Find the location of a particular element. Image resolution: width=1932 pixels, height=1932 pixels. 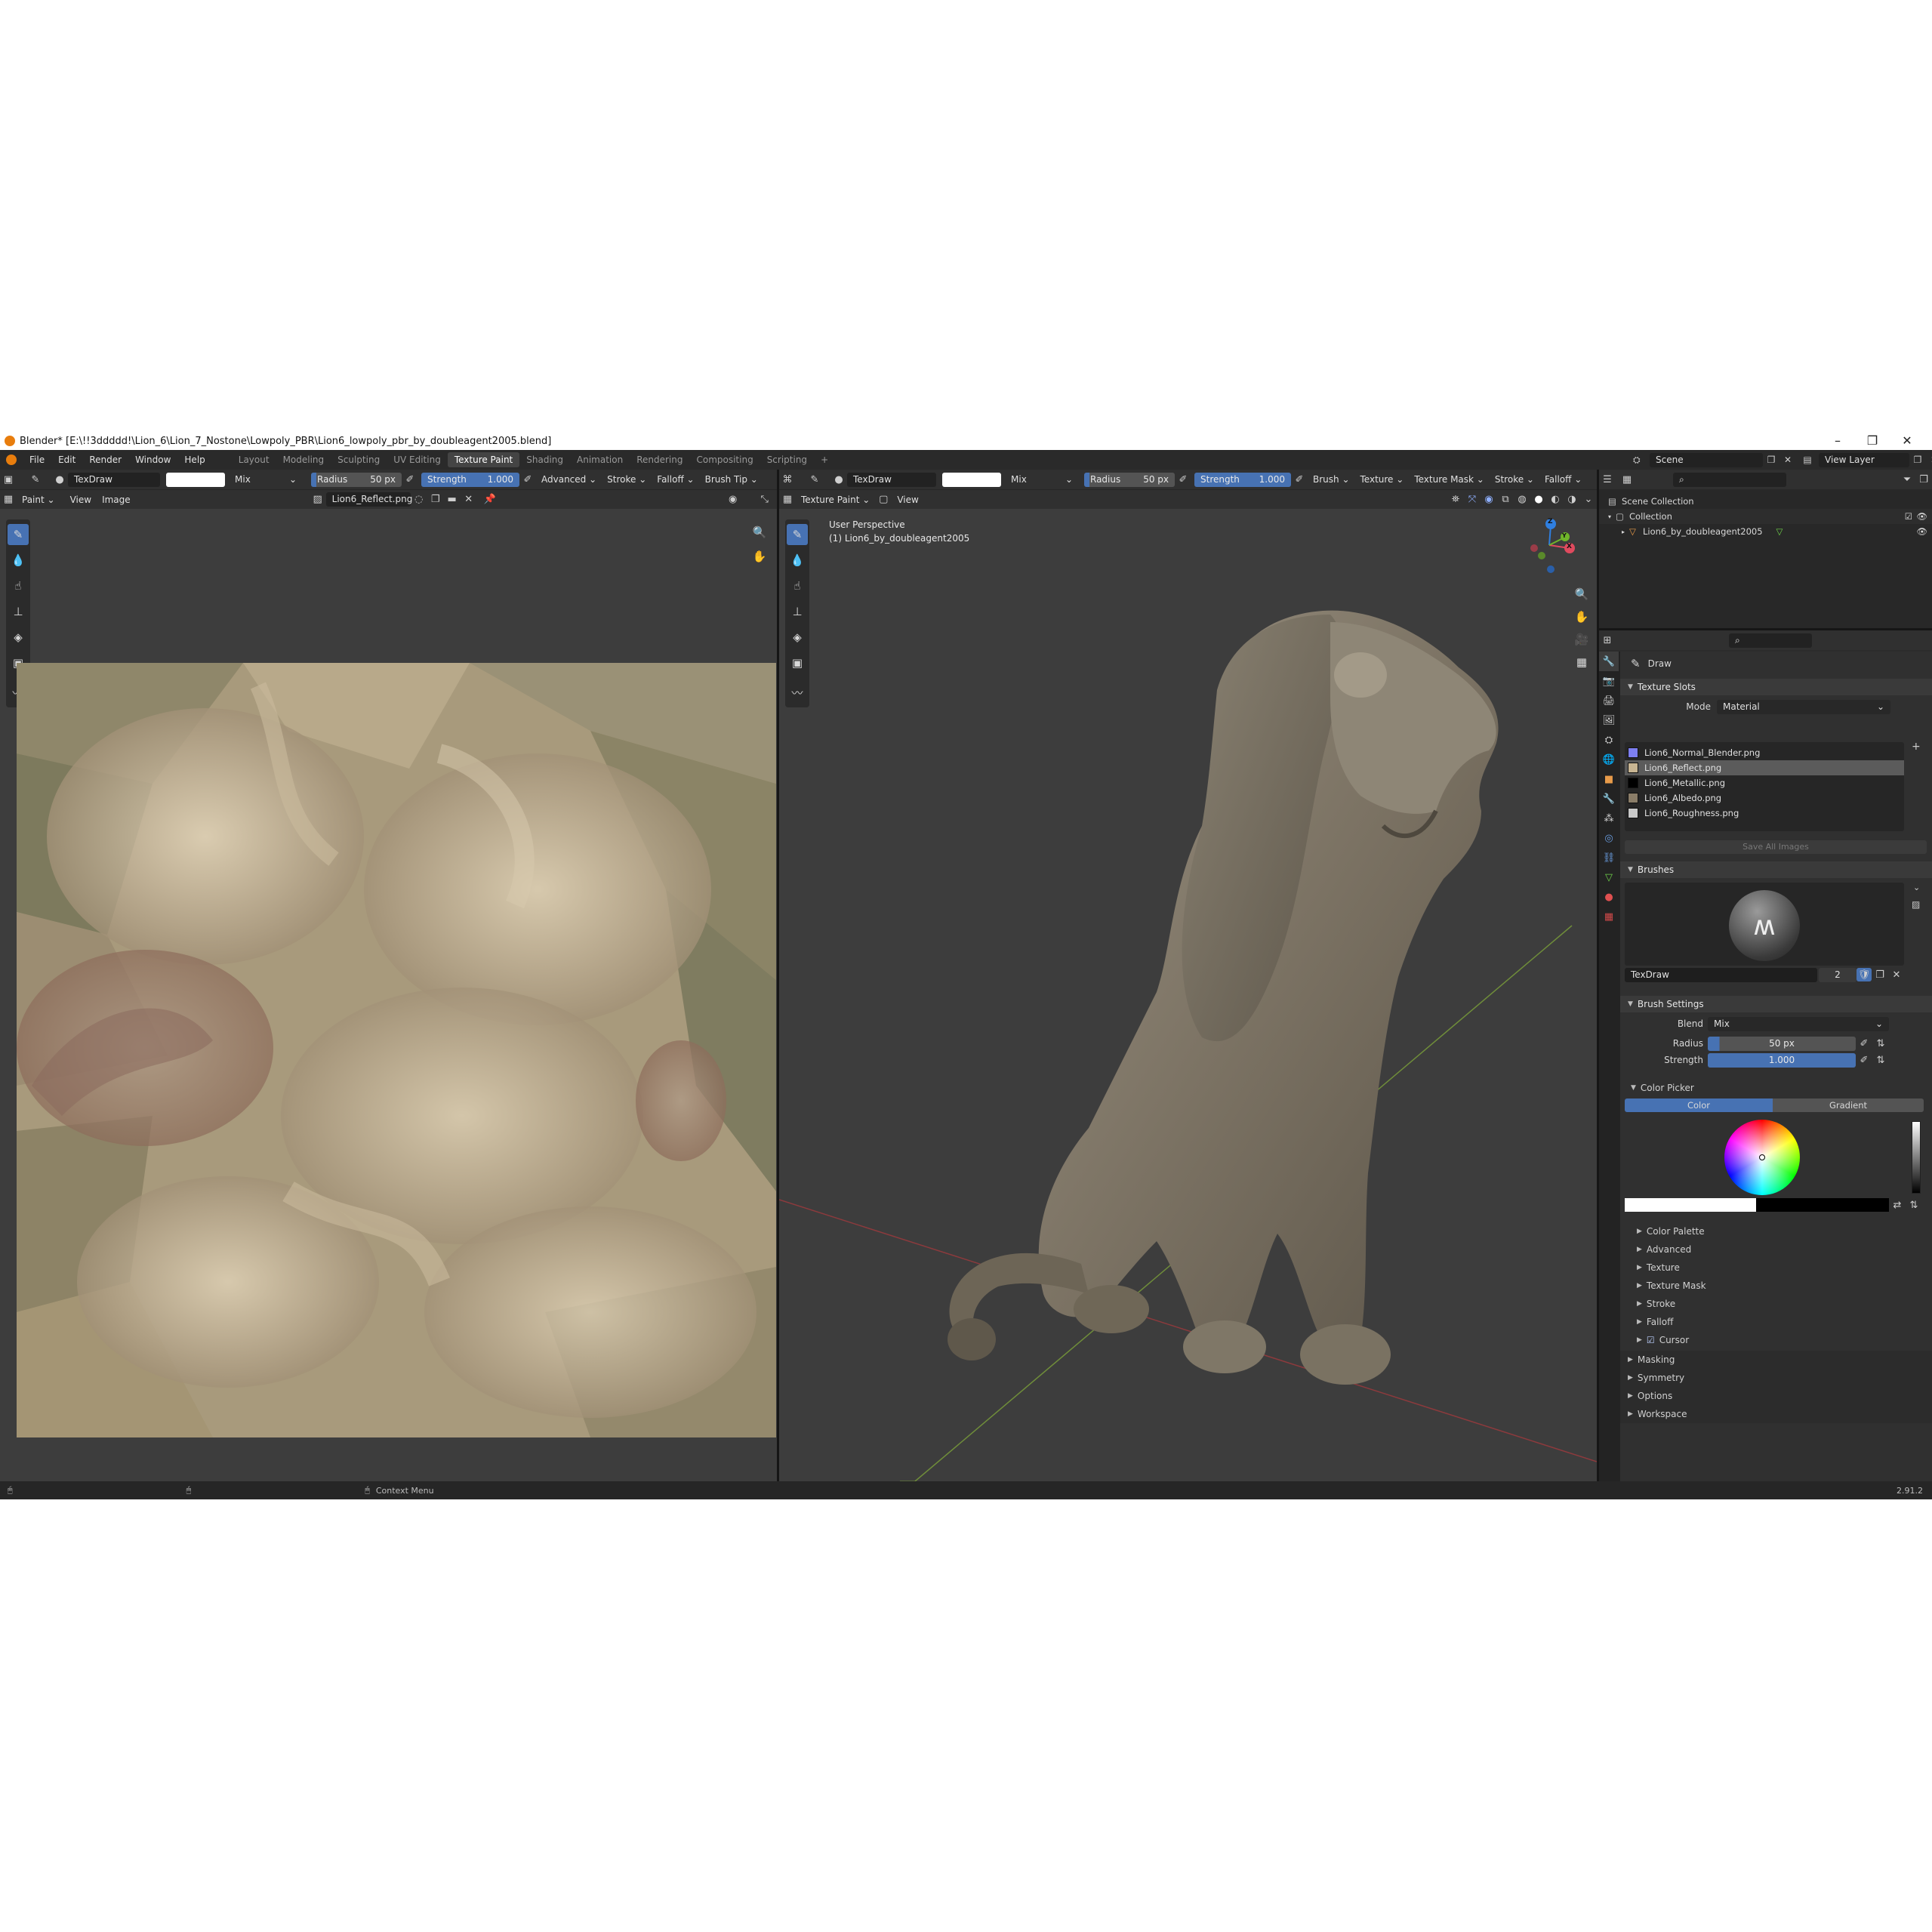

render-tab-icon: 📷 is located at coordinates (1609, 681).